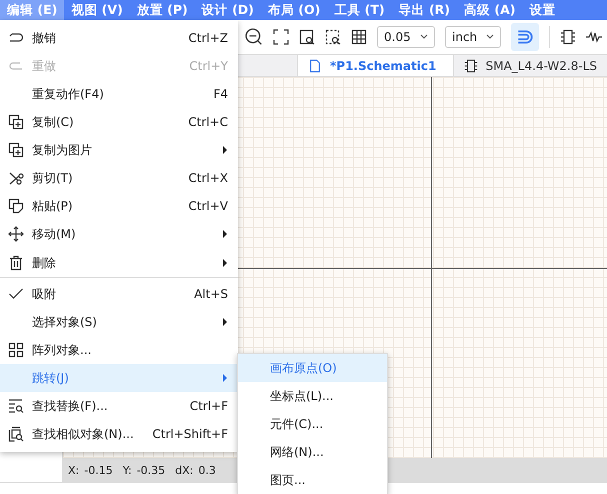 This screenshot has height=494, width=607. I want to click on submenu-item: 画布原点(O), so click(312, 368).